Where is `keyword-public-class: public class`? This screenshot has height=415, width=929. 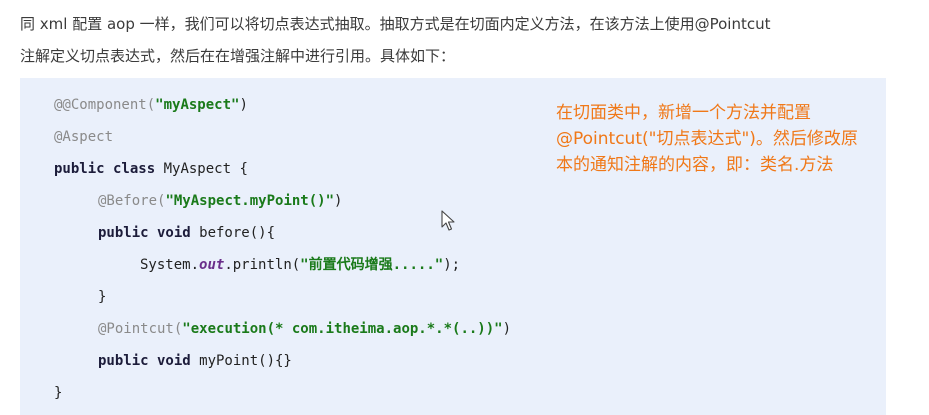 keyword-public-class: public class is located at coordinates (105, 169).